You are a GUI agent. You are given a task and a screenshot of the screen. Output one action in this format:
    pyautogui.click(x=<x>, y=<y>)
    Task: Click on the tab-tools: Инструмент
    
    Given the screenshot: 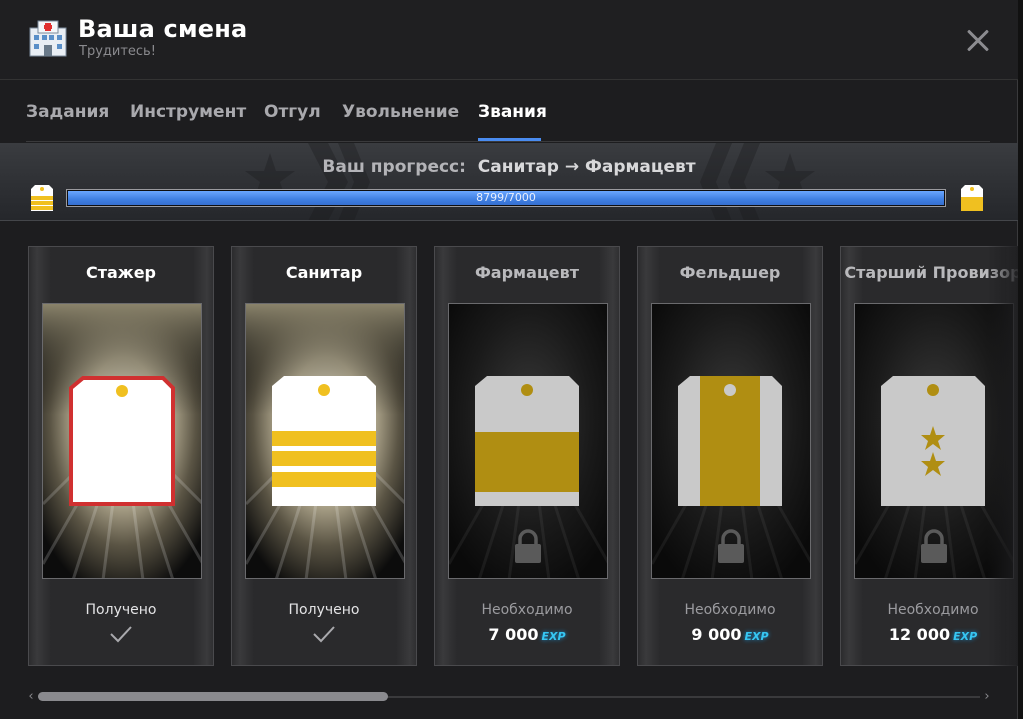 What is the action you would take?
    pyautogui.click(x=188, y=112)
    